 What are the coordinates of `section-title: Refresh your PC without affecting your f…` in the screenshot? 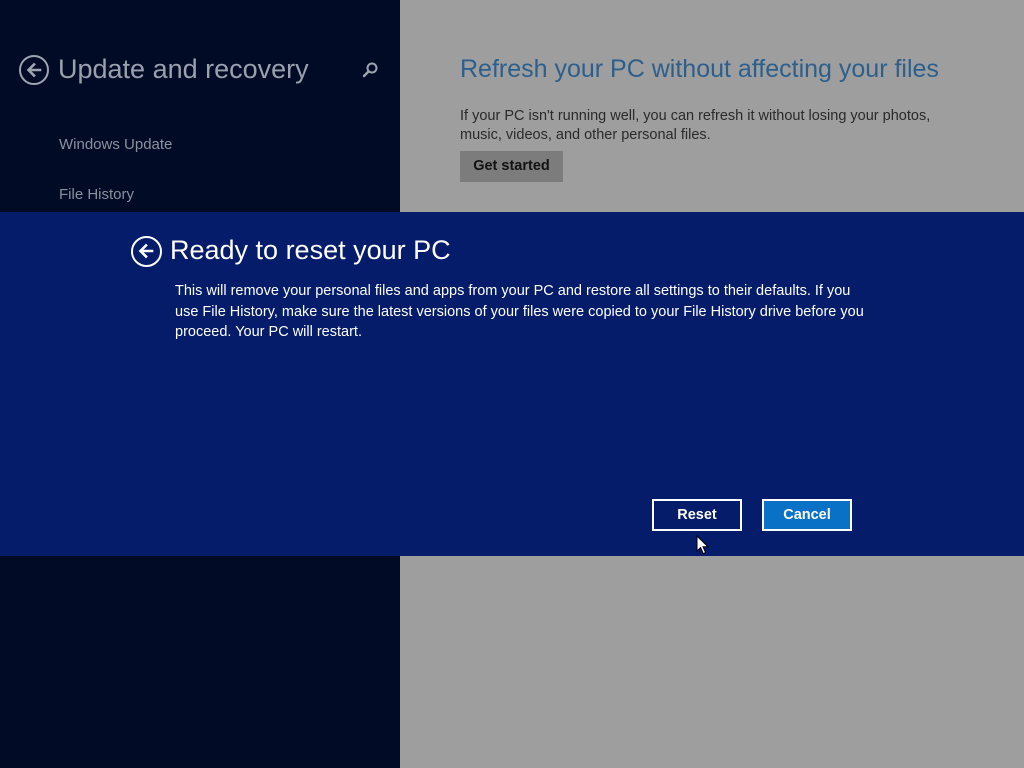 It's located at (699, 69).